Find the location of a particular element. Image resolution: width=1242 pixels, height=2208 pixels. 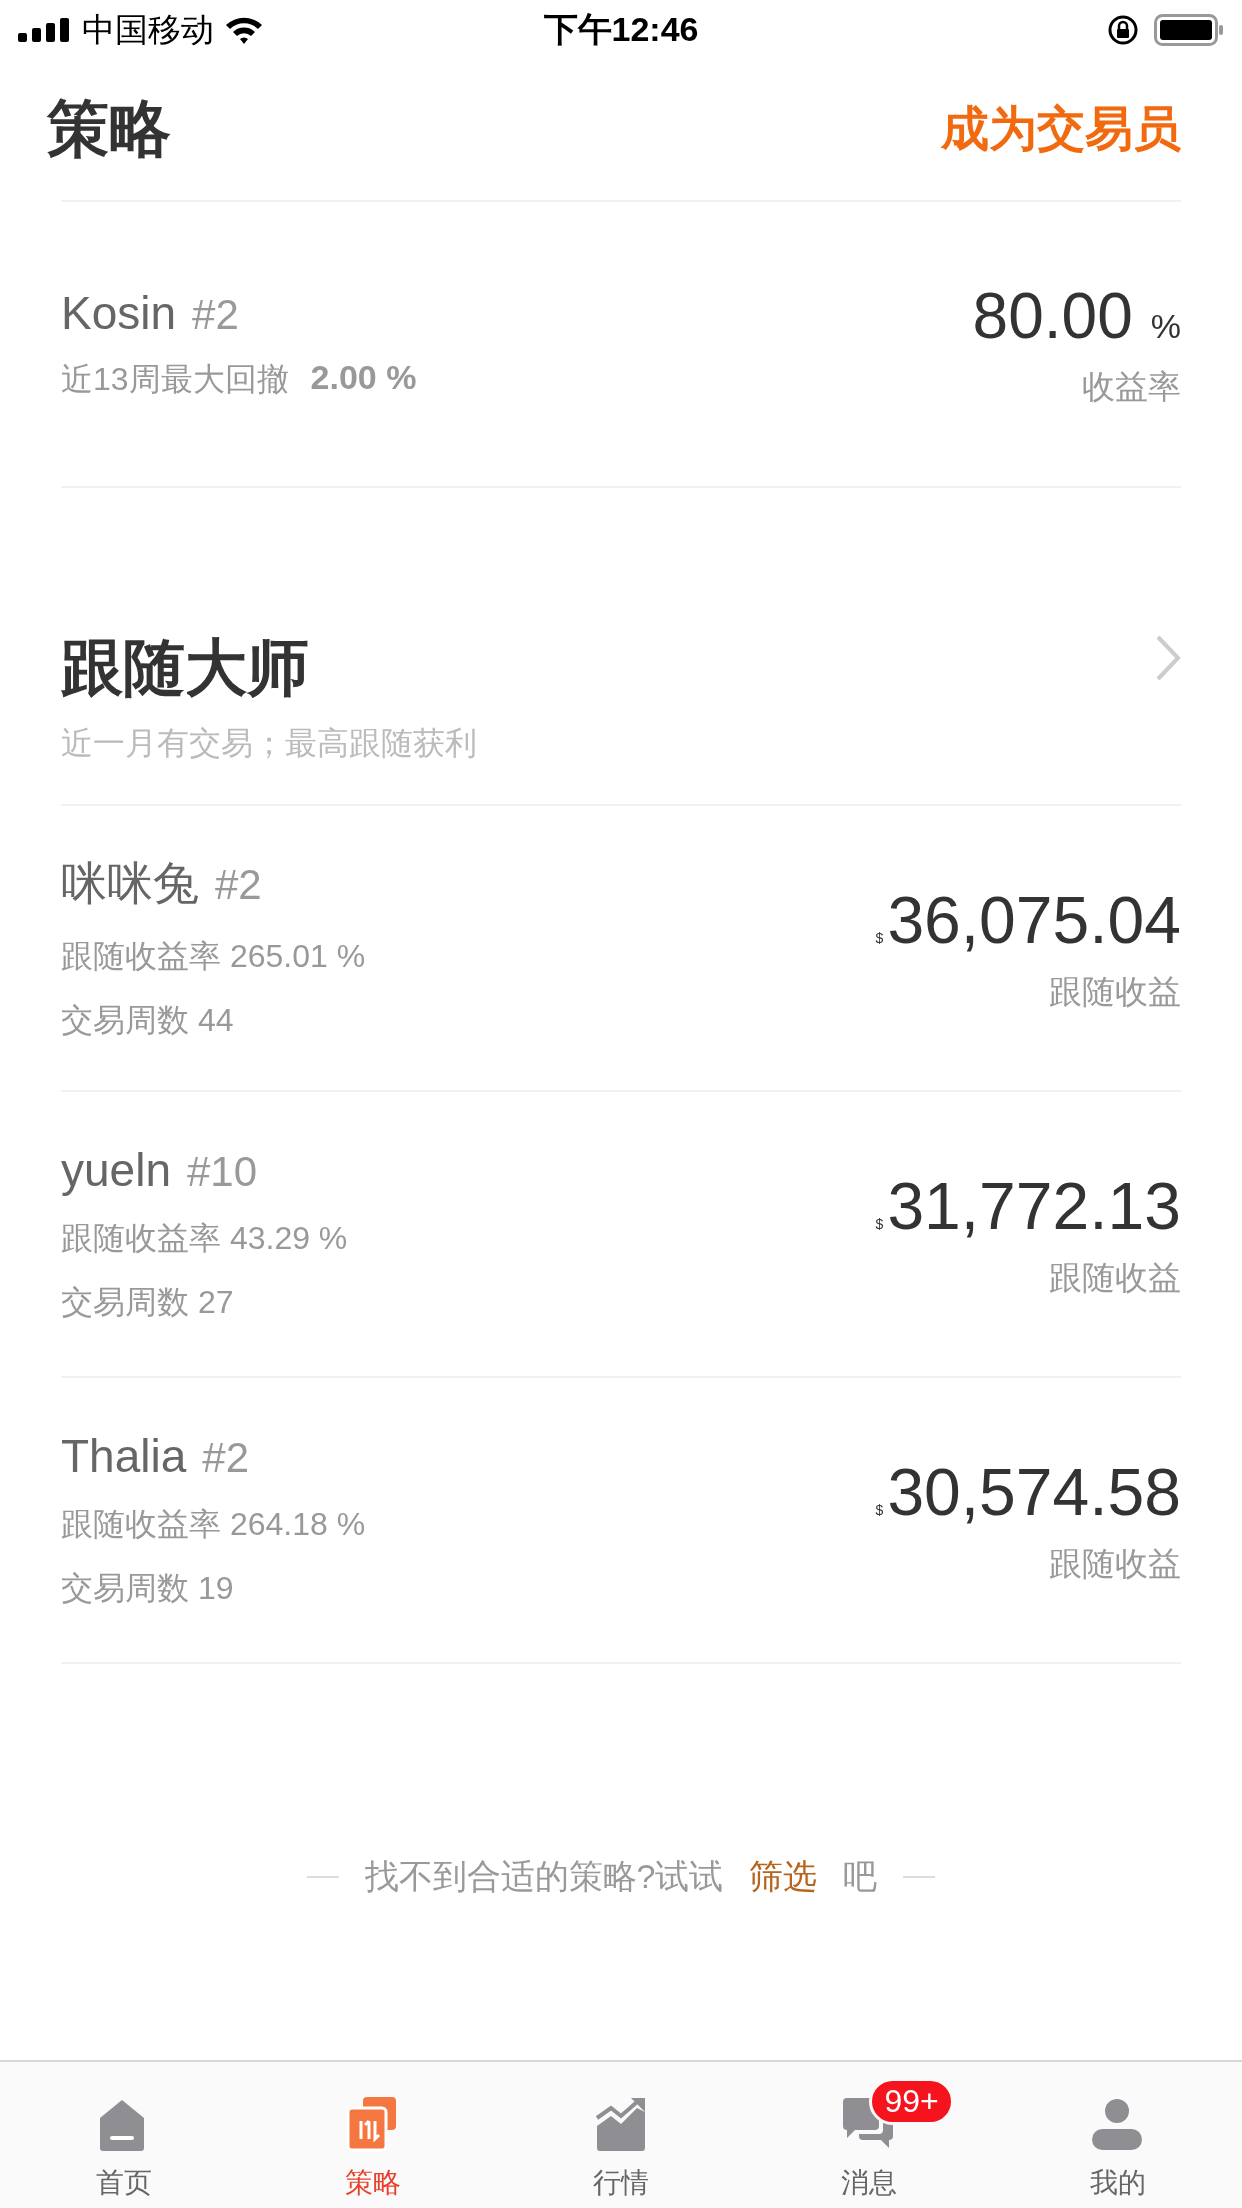

signal-icon is located at coordinates (45, 30).